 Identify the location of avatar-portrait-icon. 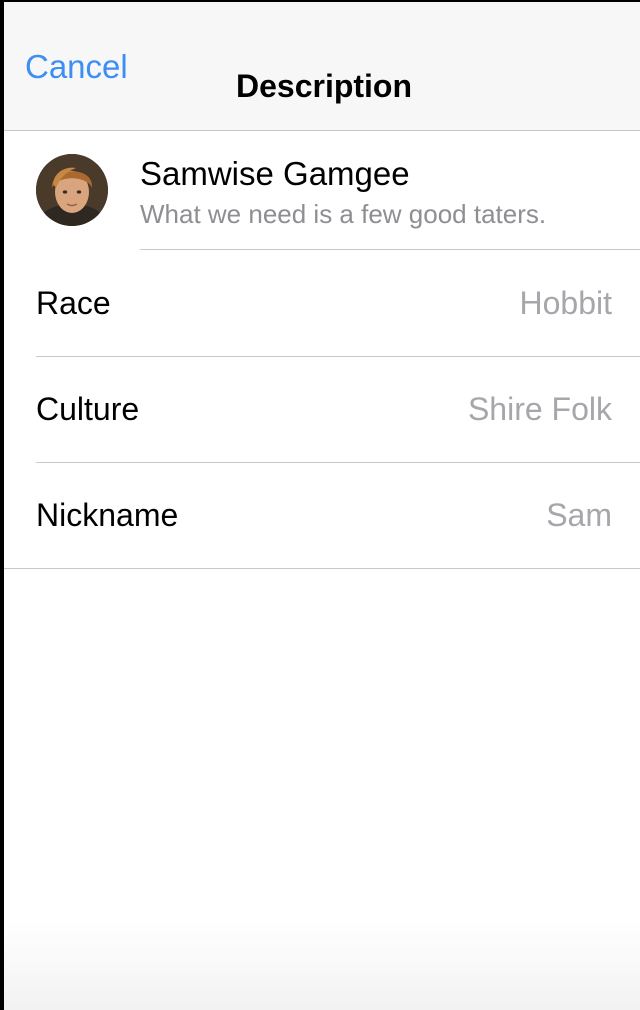
(72, 190).